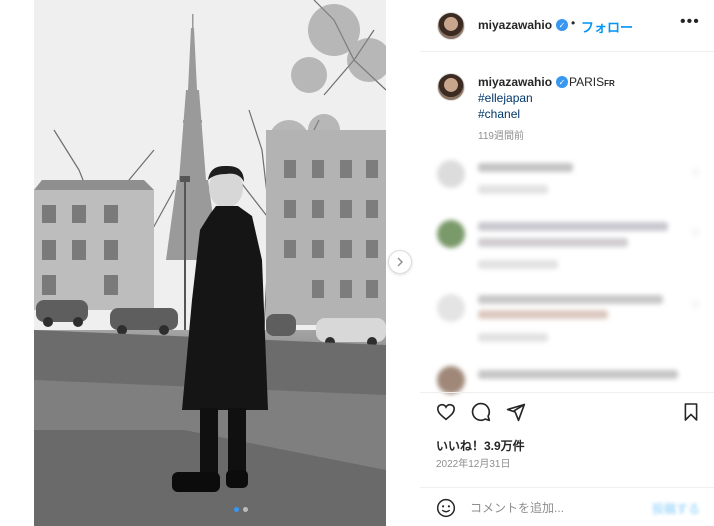 The height and width of the screenshot is (526, 714). I want to click on carousel-next-button, so click(400, 262).